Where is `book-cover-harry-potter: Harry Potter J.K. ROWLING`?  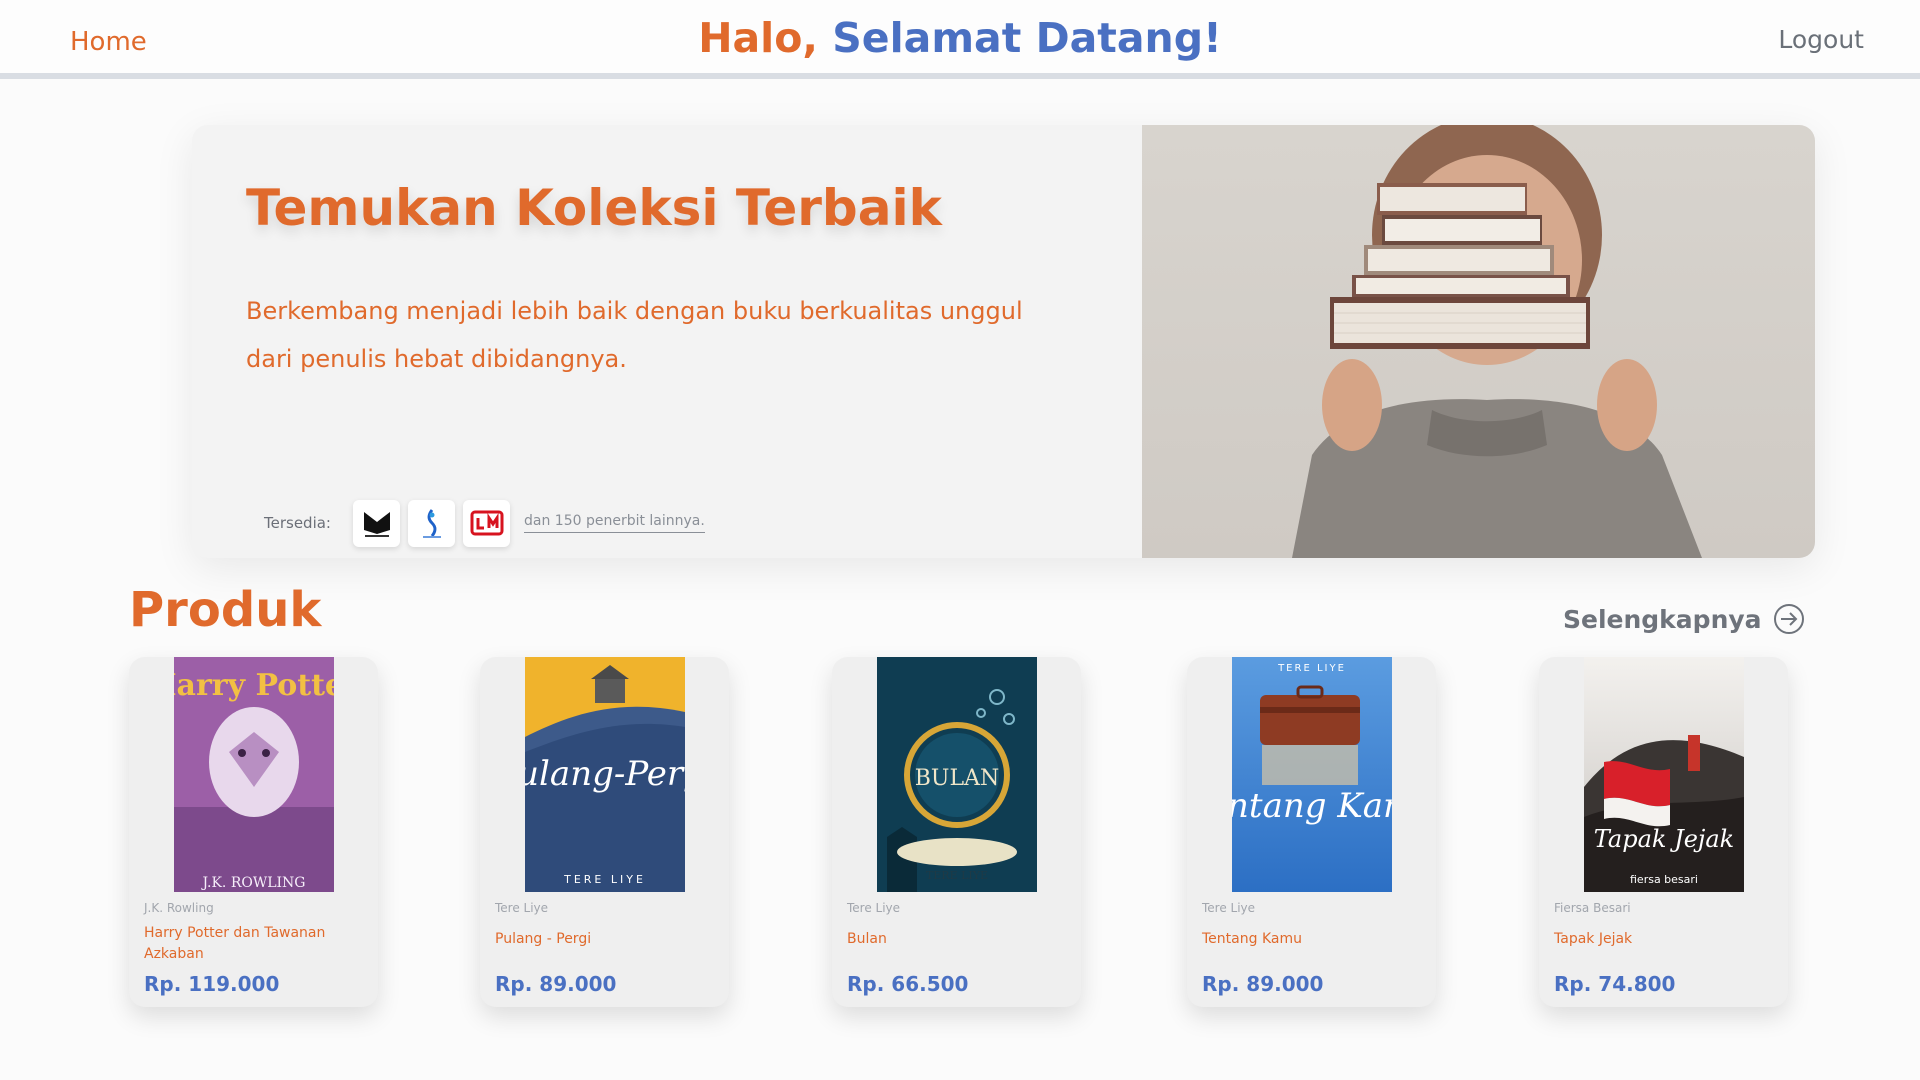
book-cover-harry-potter: Harry Potter J.K. ROWLING is located at coordinates (254, 774).